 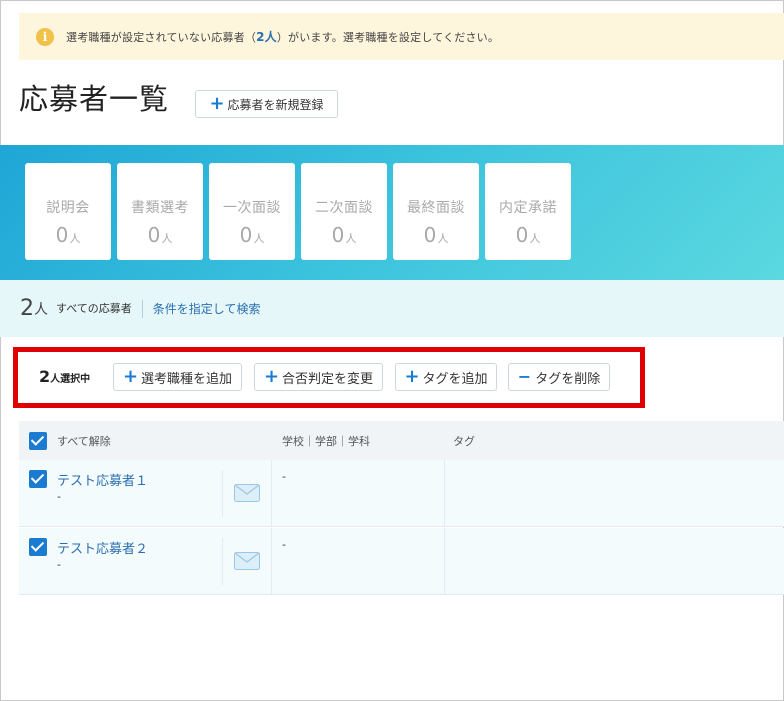 I want to click on alert-text-before: 選考職種が設定されていない応募者（, so click(x=161, y=37).